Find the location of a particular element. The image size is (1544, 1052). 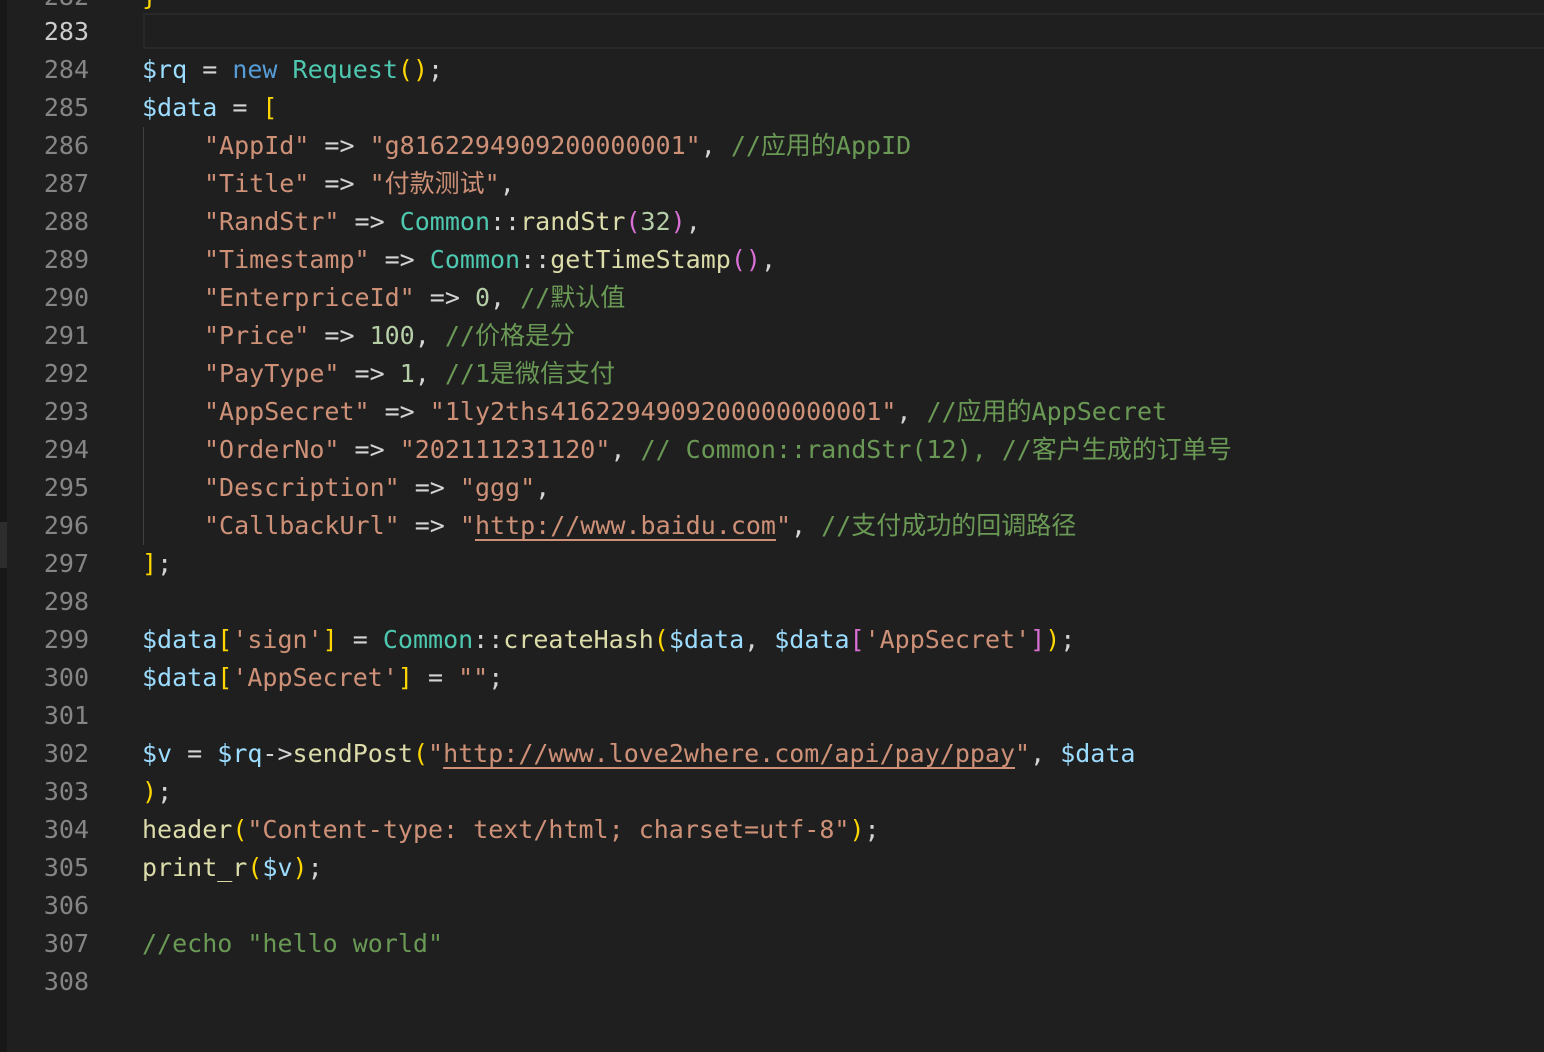

code-line-290: "EnterpriceId" => 0, //默认值 is located at coordinates (414, 298).